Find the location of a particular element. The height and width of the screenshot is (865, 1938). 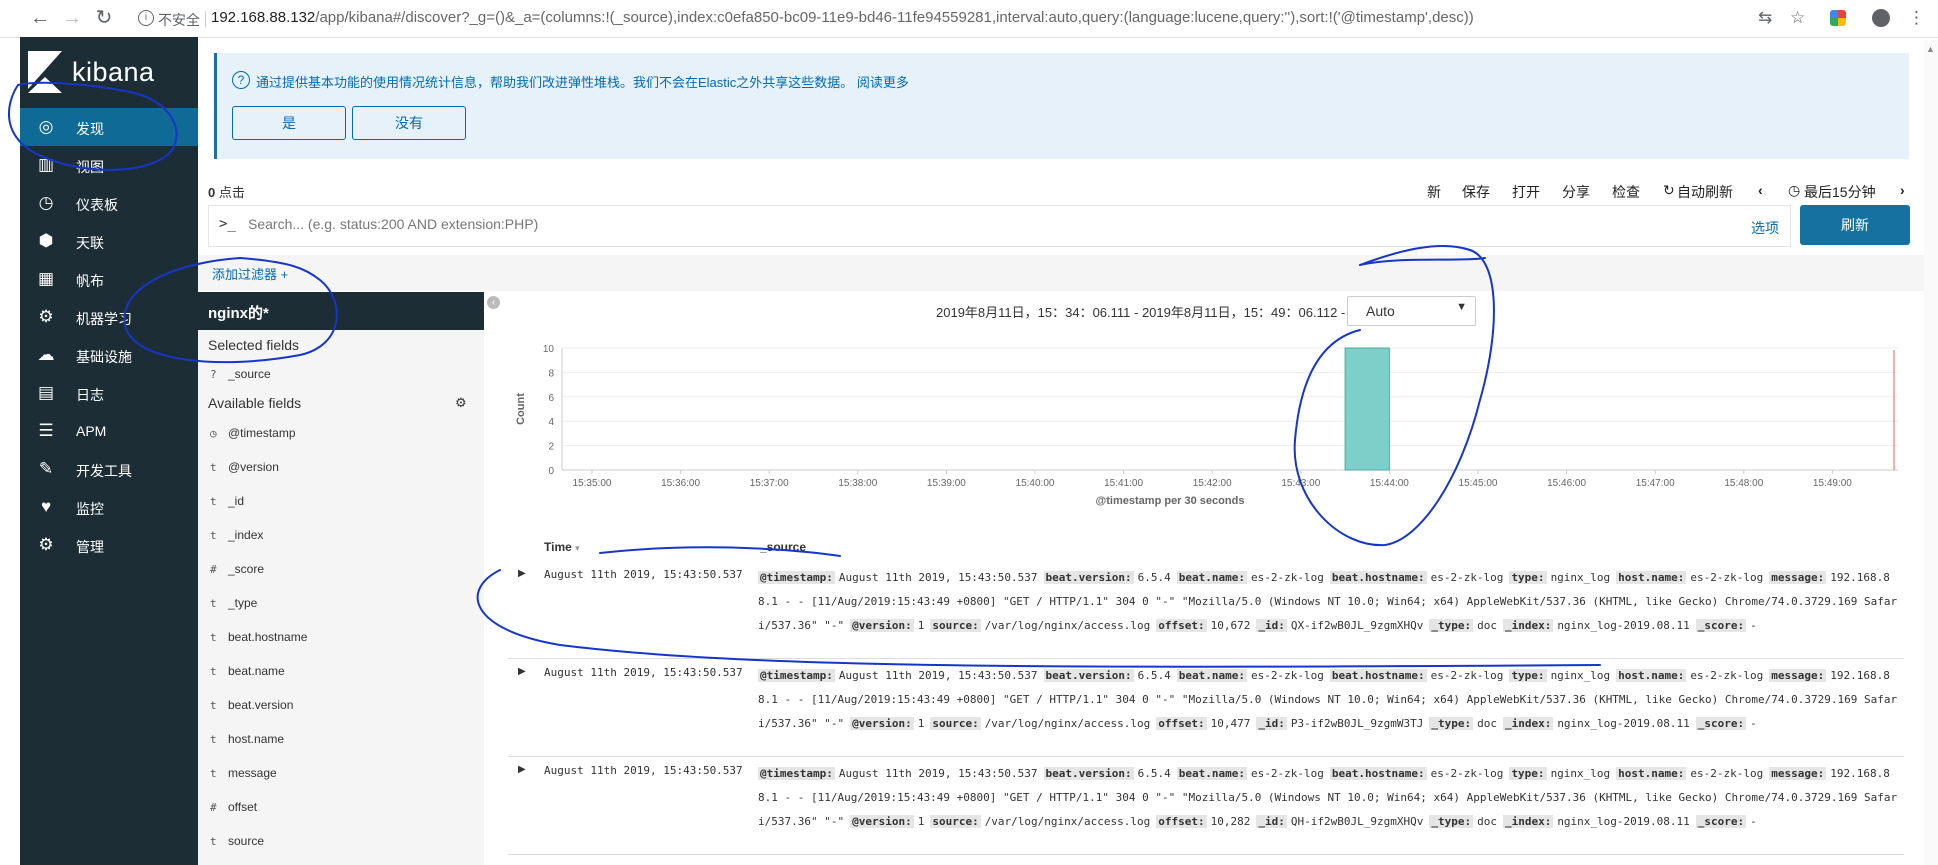

available-fields-header: Available fields is located at coordinates (255, 403).